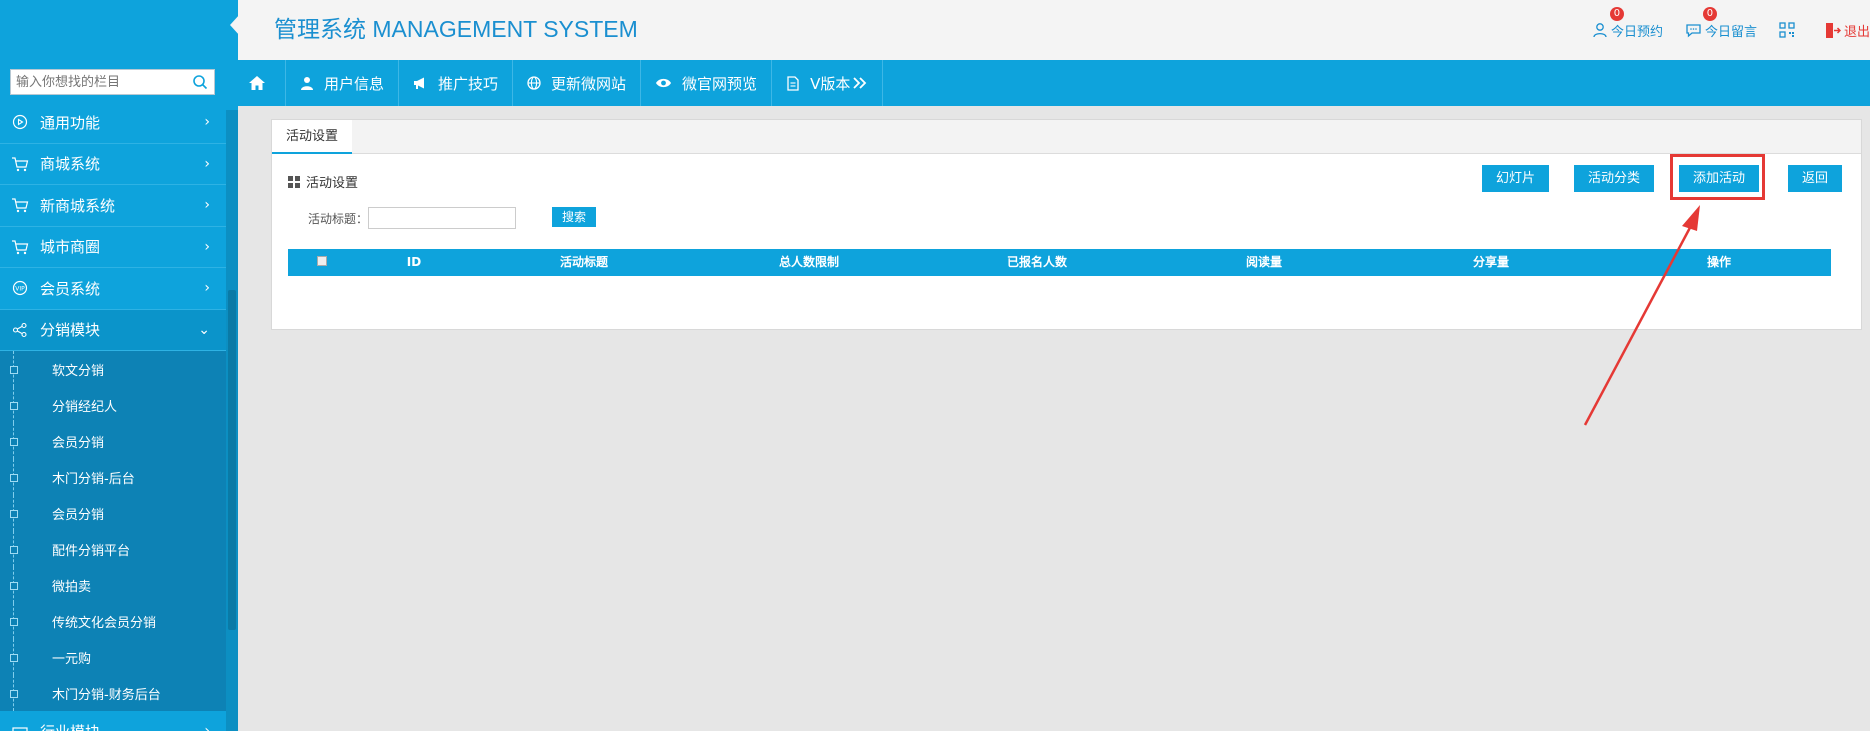 This screenshot has width=1870, height=731. What do you see at coordinates (1856, 32) in the screenshot?
I see `logout-label: 退出` at bounding box center [1856, 32].